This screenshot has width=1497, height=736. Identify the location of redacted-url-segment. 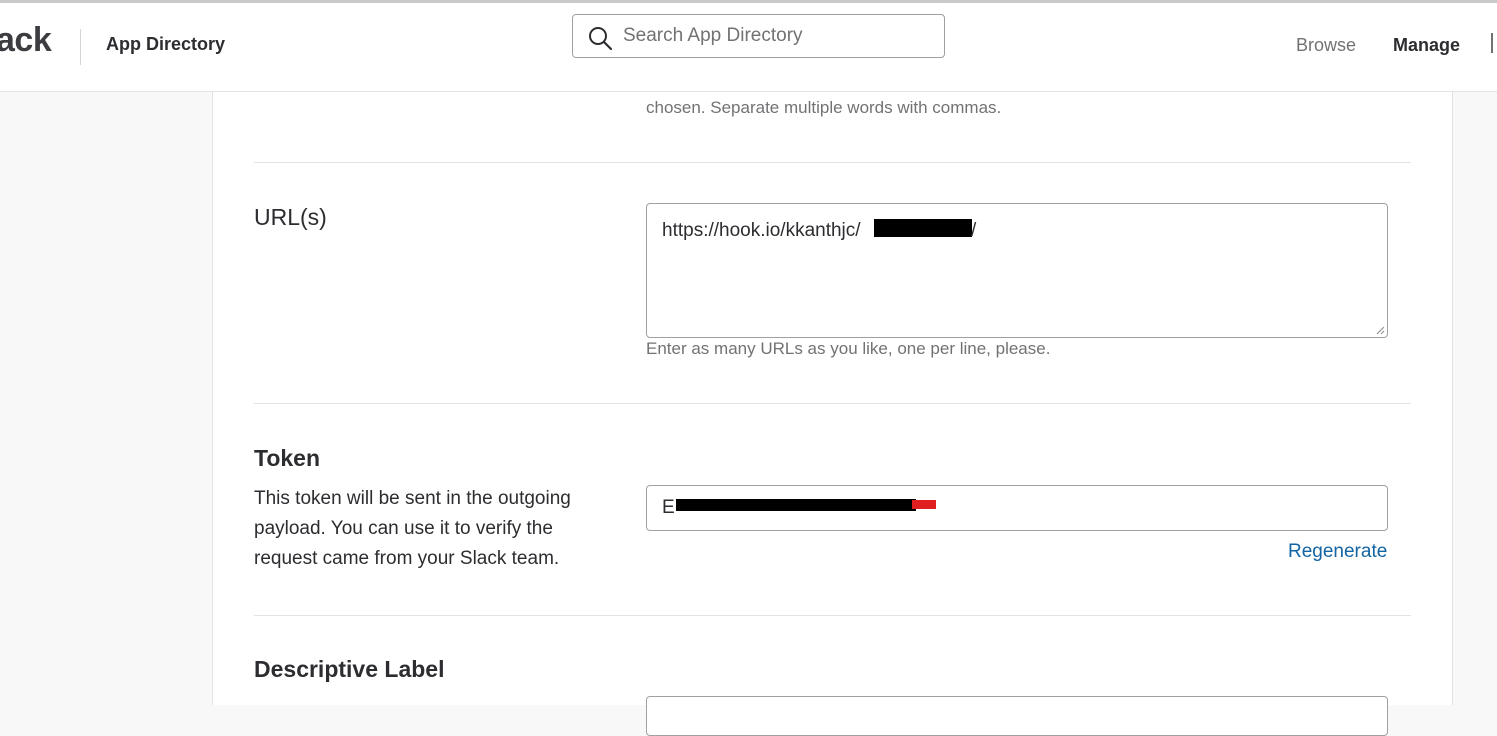
(923, 228).